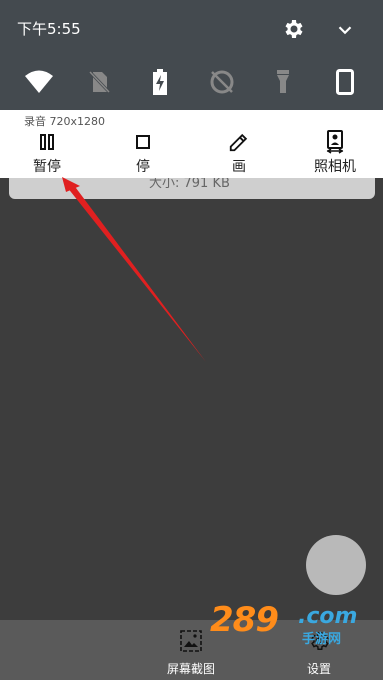 This screenshot has width=383, height=680. Describe the element at coordinates (290, 625) in the screenshot. I see `watermark-logo: 289 .com 手游网` at that location.